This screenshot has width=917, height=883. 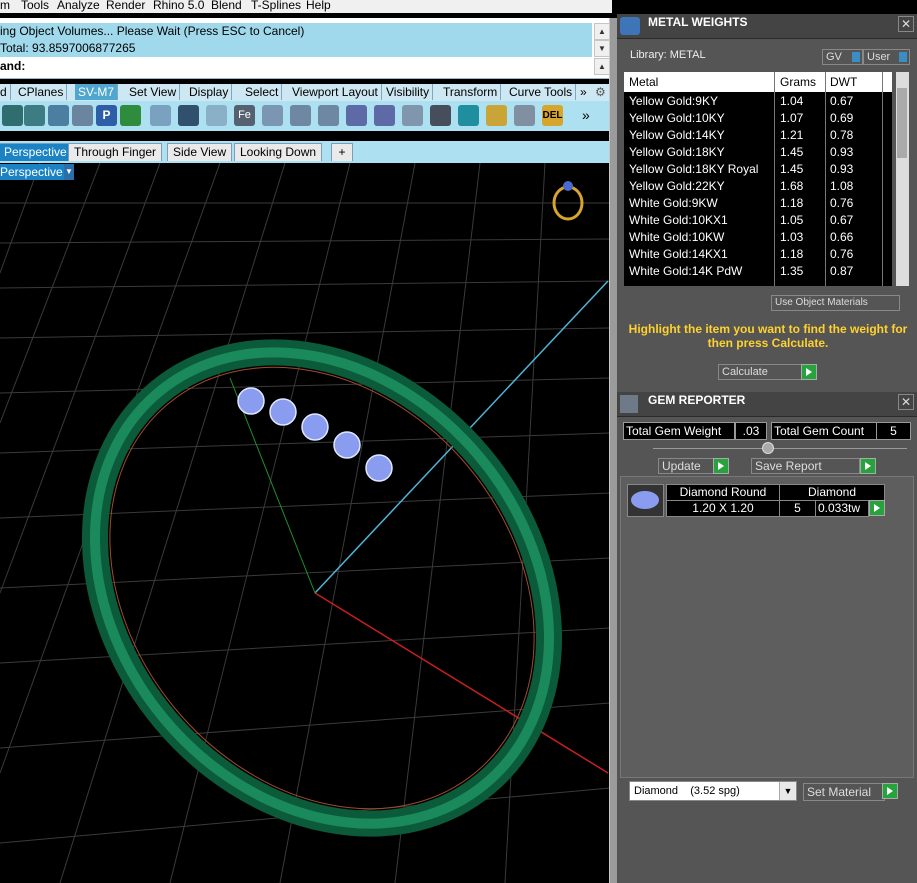 What do you see at coordinates (758, 237) in the screenshot?
I see `metal-row: White Gold:10KW 1.03 0.66` at bounding box center [758, 237].